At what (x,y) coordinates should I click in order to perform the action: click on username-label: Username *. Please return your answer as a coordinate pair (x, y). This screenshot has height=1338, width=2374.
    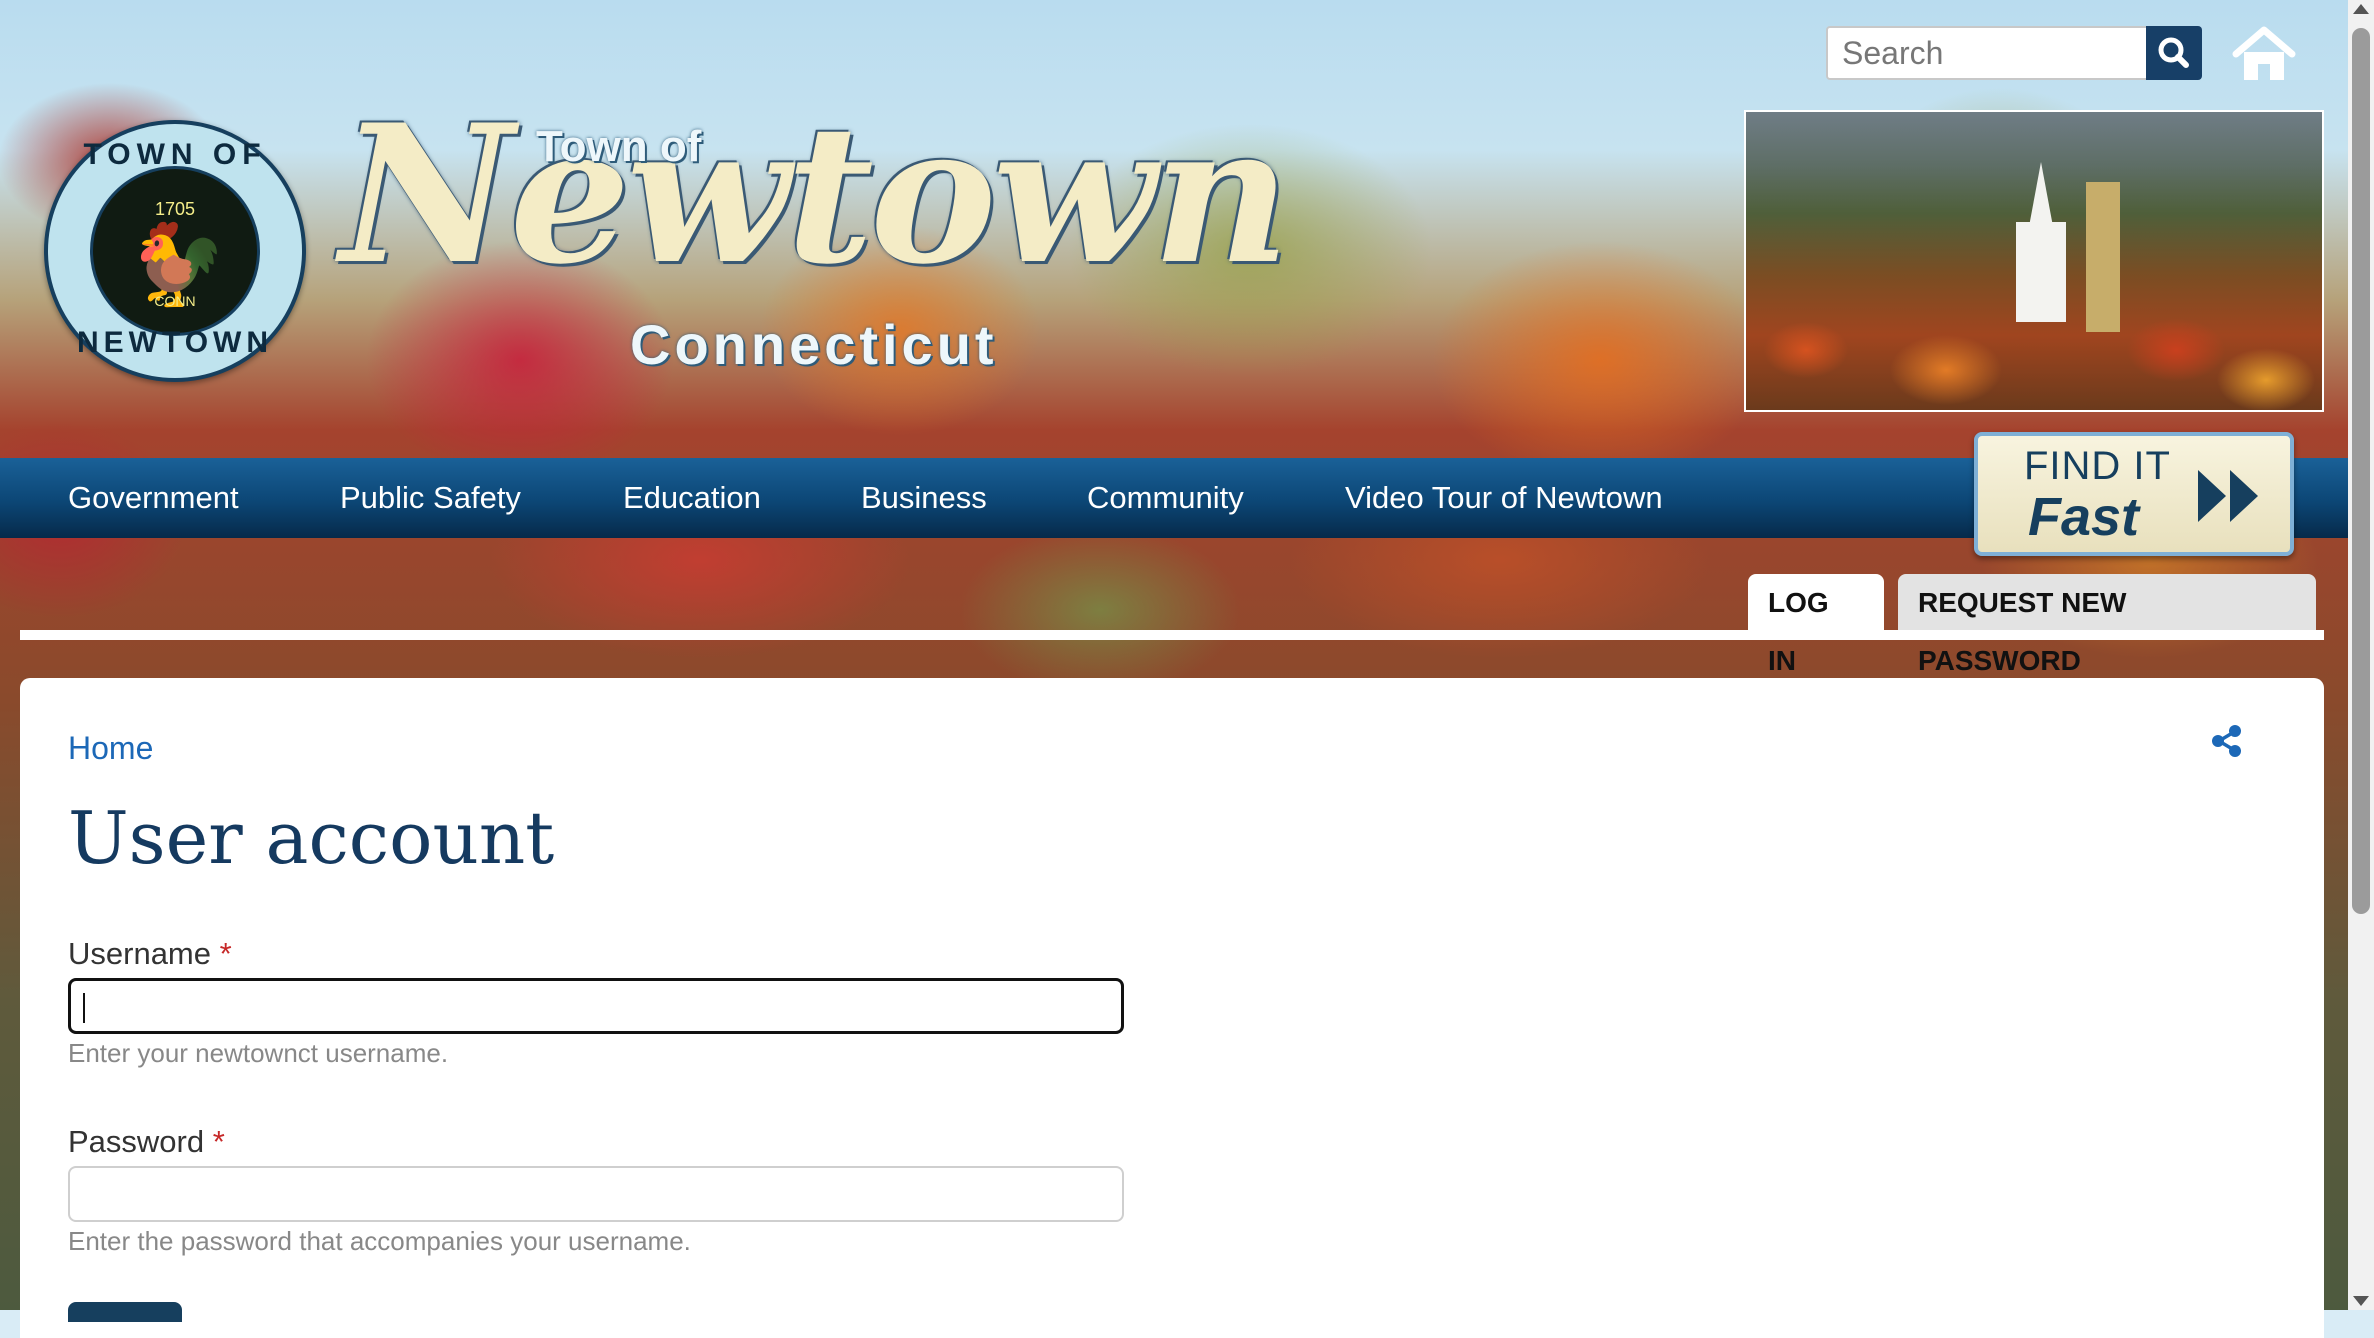
    Looking at the image, I should click on (150, 954).